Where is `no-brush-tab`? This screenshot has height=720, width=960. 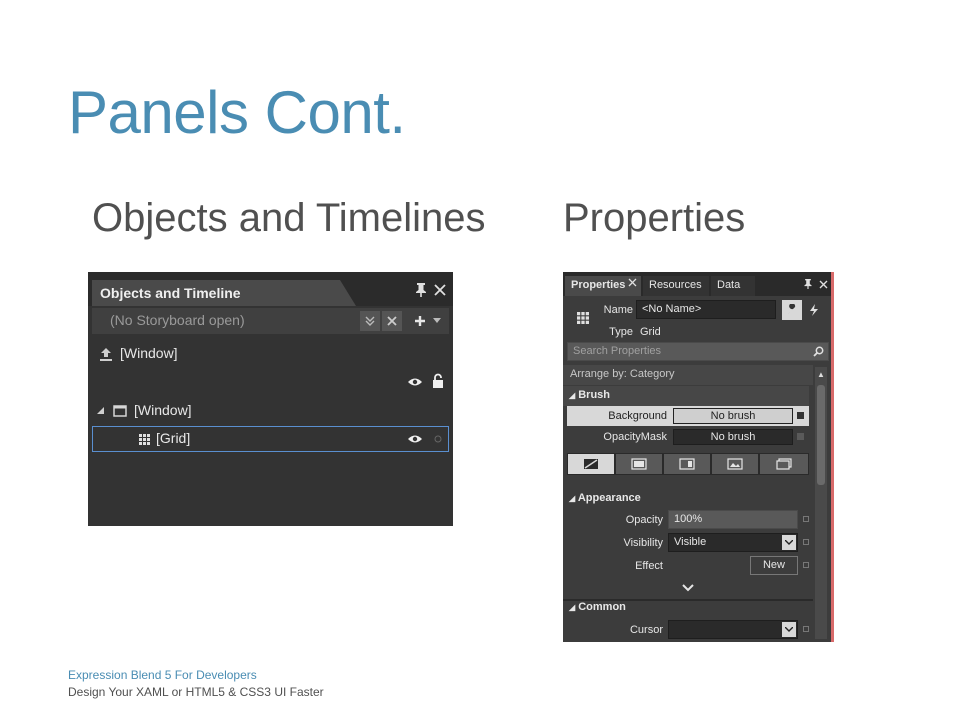
no-brush-tab is located at coordinates (591, 464).